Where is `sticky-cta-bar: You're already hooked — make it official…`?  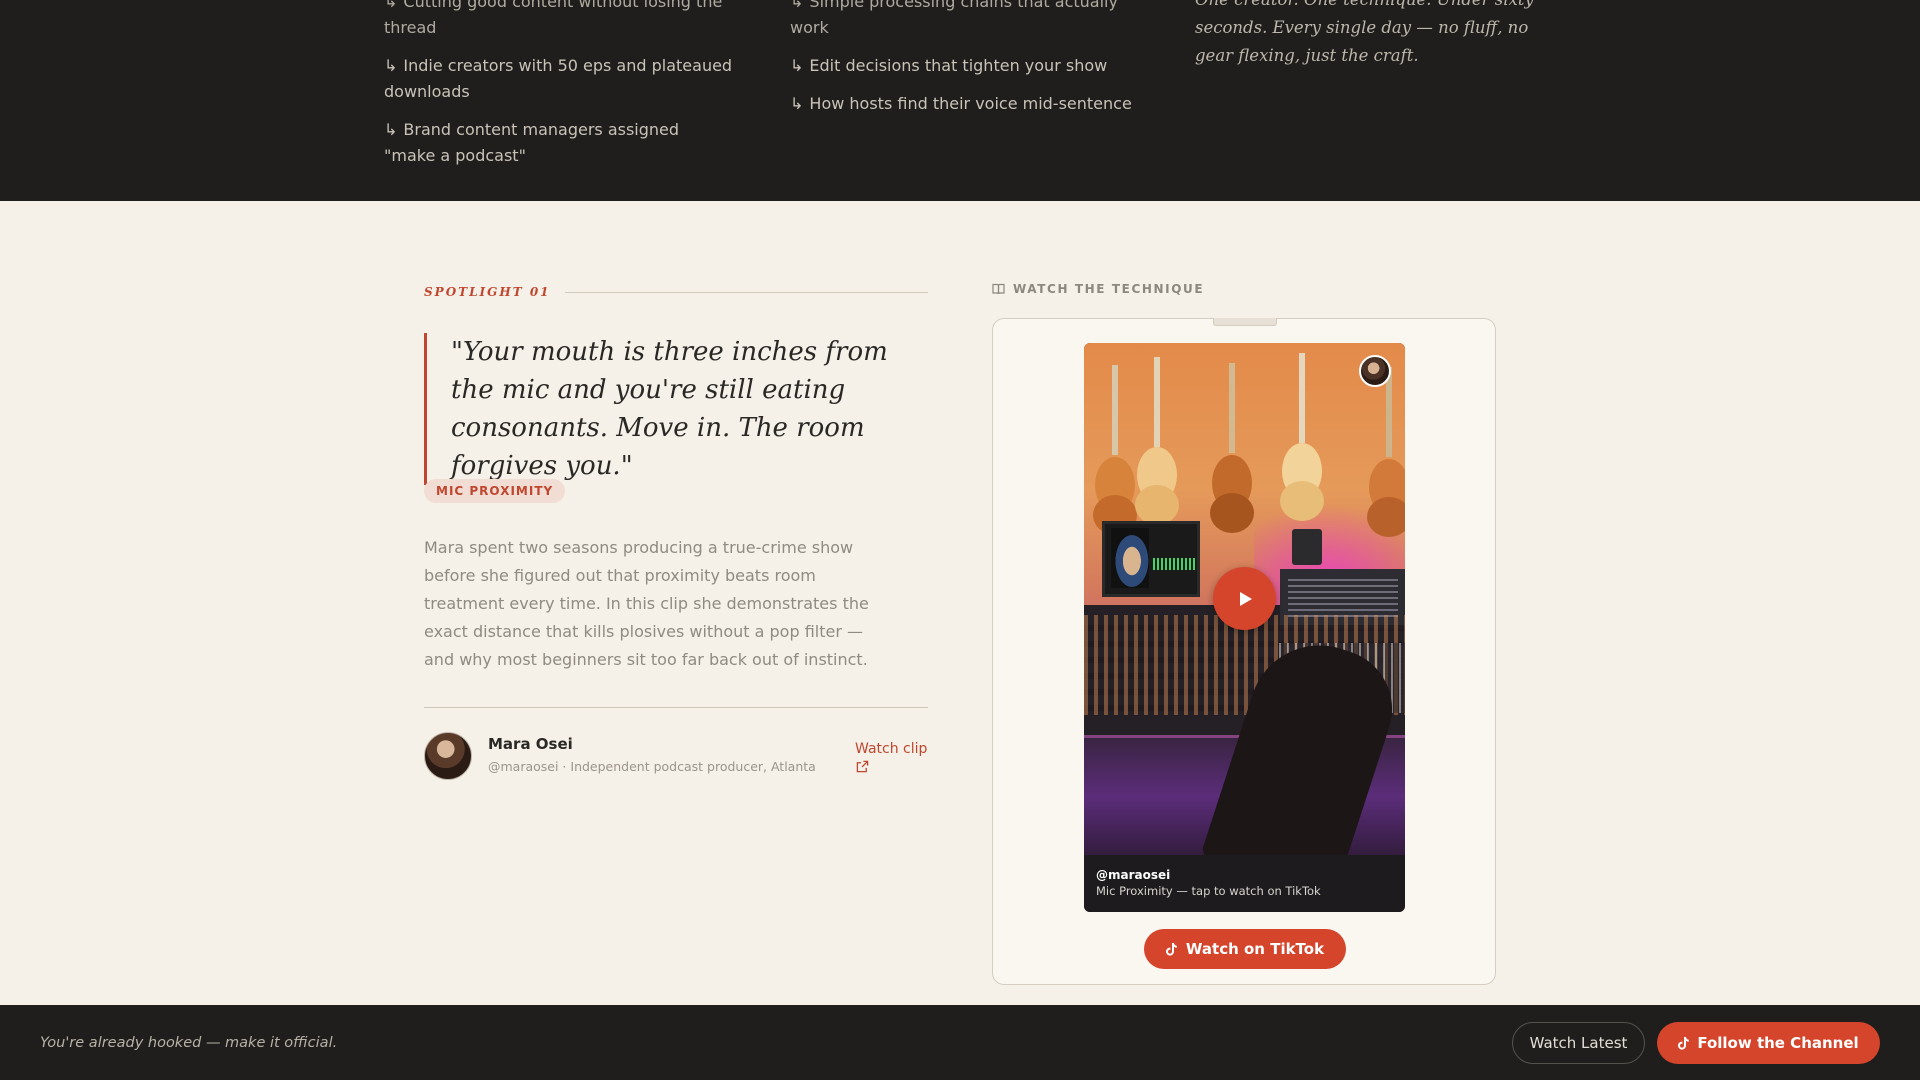
sticky-cta-bar: You're already hooked — make it official… is located at coordinates (960, 1042).